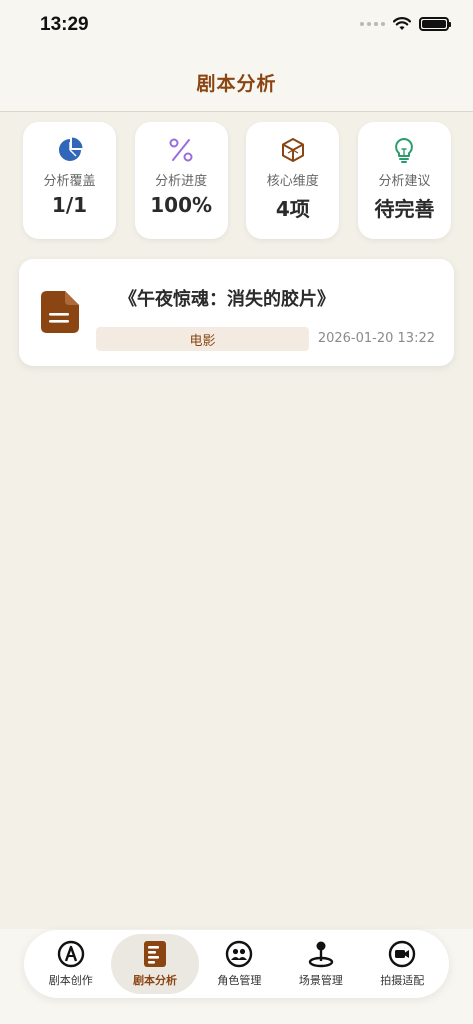 Image resolution: width=473 pixels, height=1024 pixels. Describe the element at coordinates (181, 205) in the screenshot. I see `stat-value: 100%` at that location.